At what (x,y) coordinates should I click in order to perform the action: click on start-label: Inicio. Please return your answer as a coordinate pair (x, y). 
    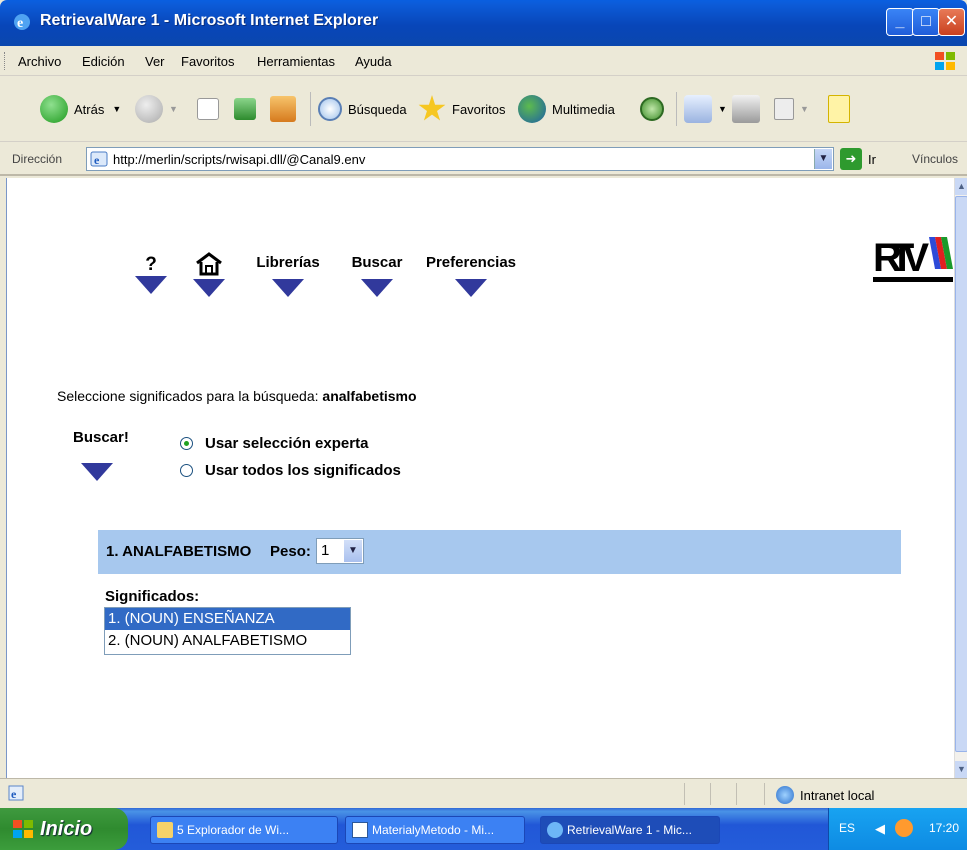
    Looking at the image, I should click on (66, 828).